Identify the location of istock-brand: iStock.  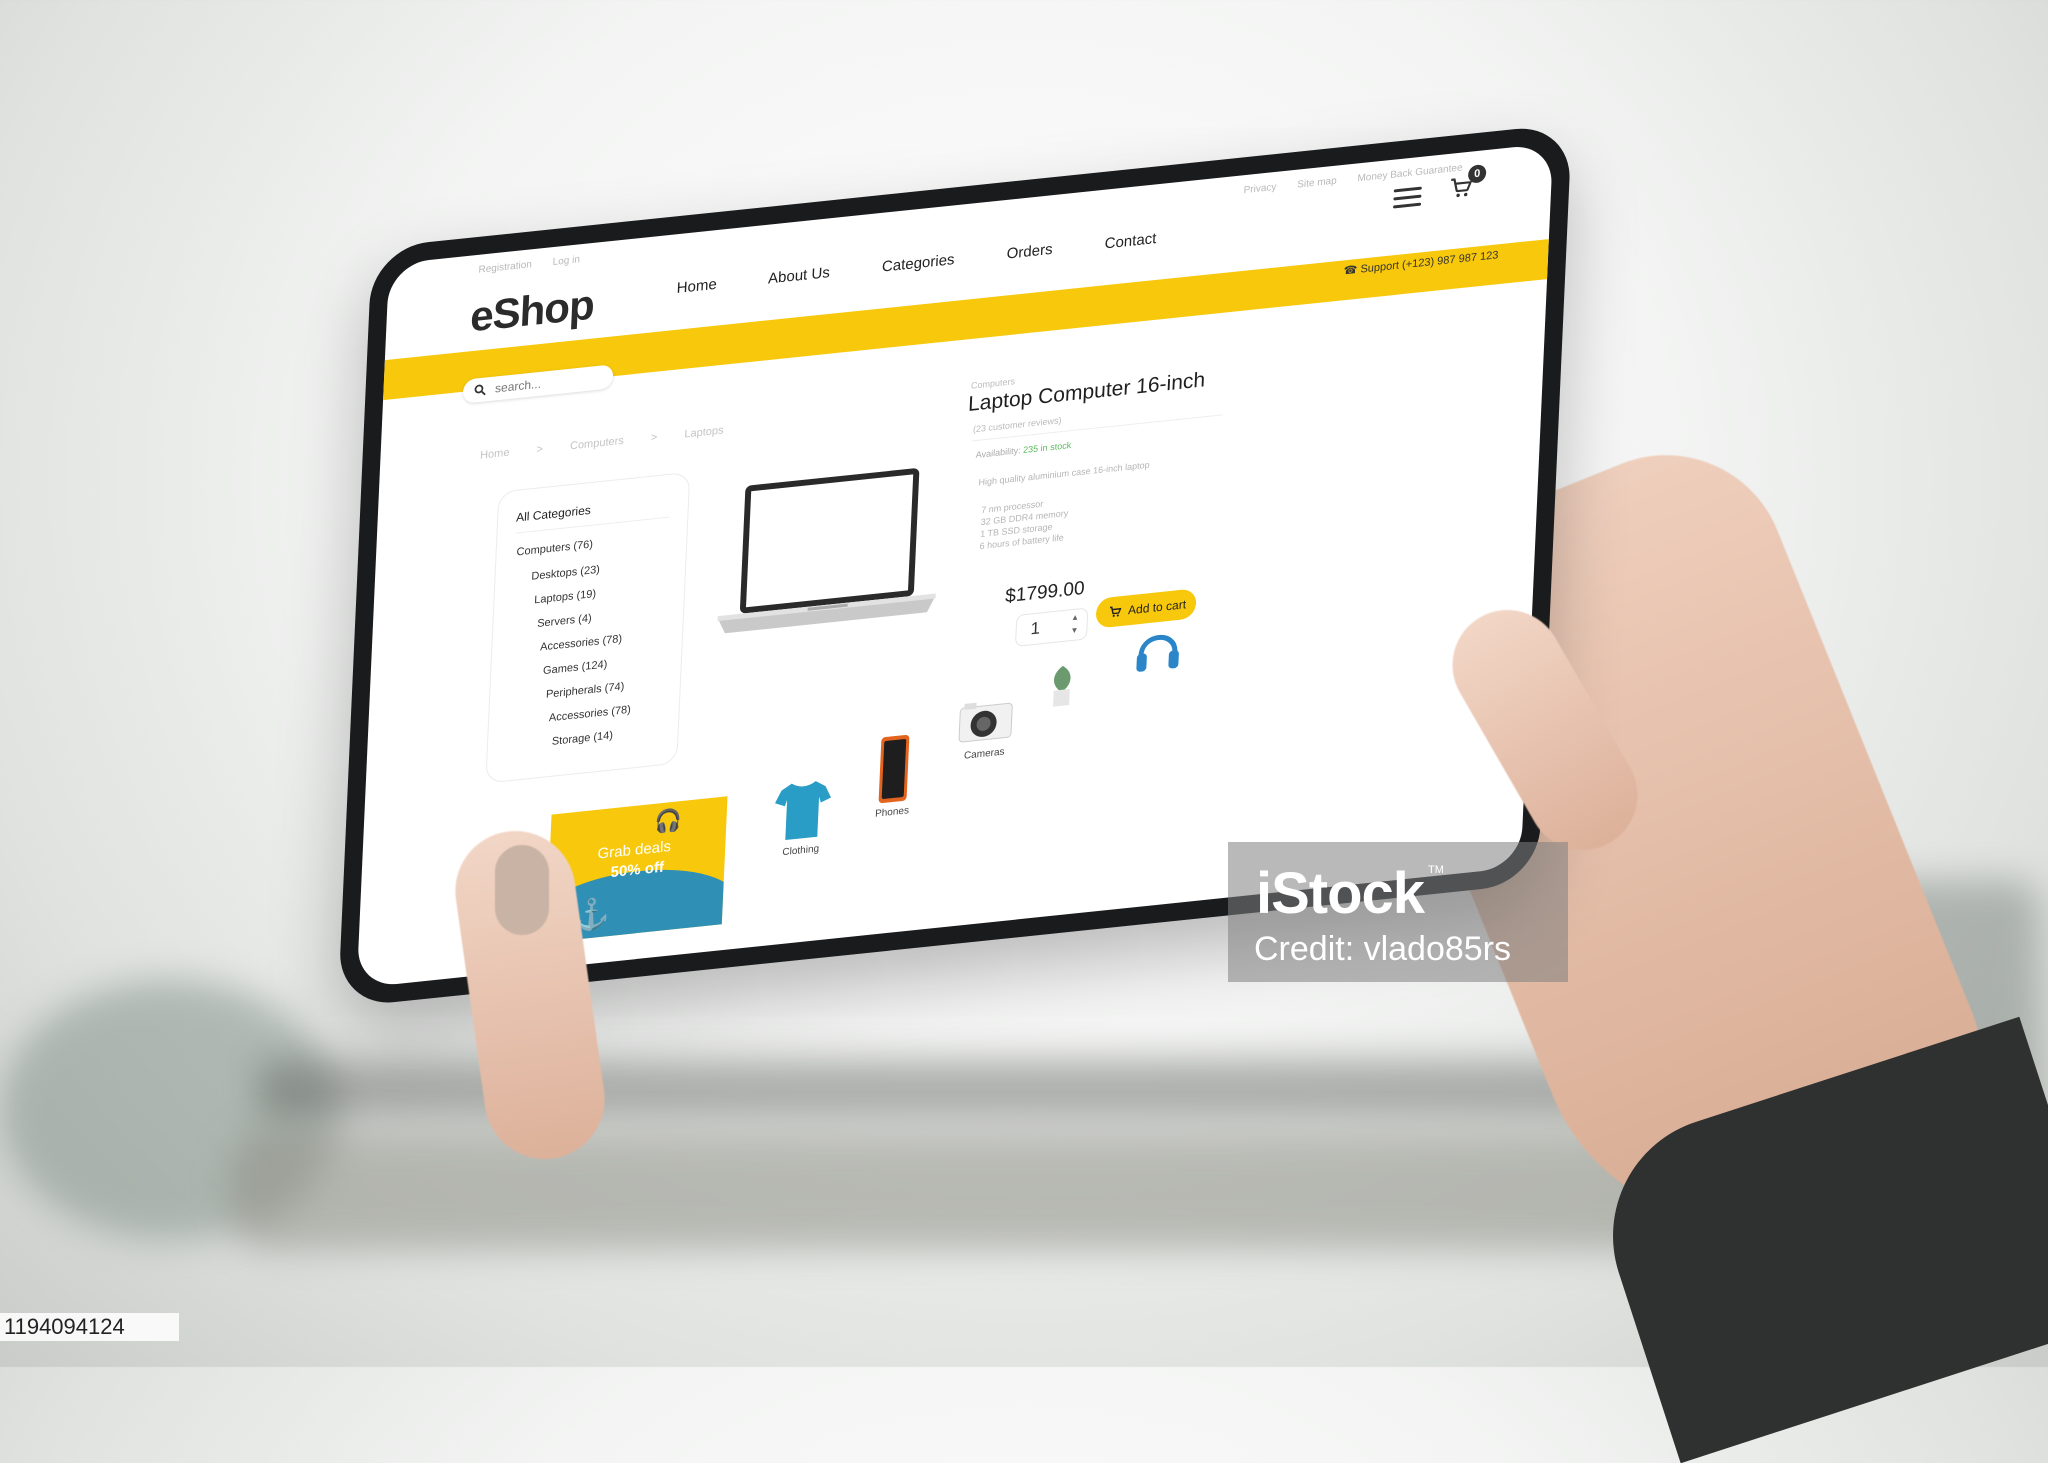
(1340, 893).